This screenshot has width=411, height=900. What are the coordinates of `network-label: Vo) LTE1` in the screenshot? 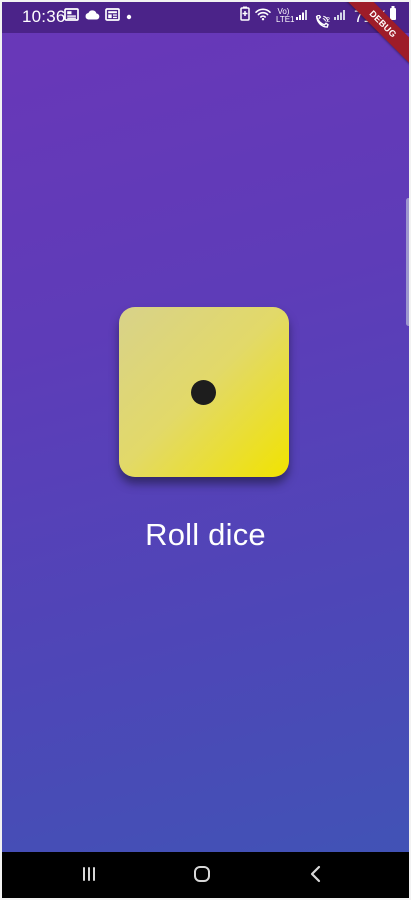 It's located at (285, 15).